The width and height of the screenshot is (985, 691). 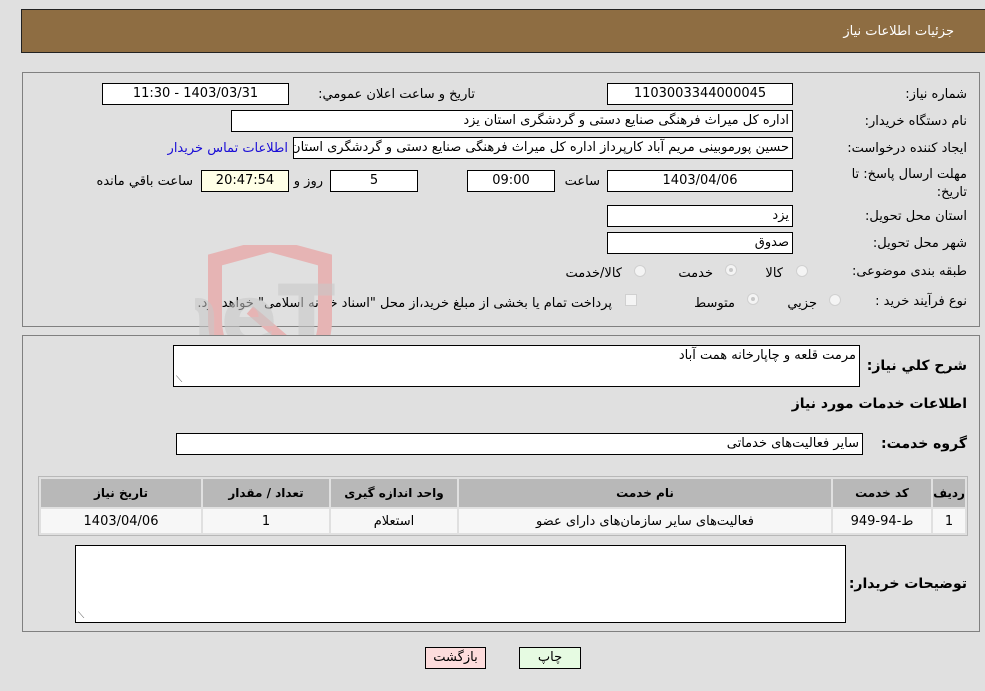 I want to click on cell-unit: استعلام, so click(x=394, y=521).